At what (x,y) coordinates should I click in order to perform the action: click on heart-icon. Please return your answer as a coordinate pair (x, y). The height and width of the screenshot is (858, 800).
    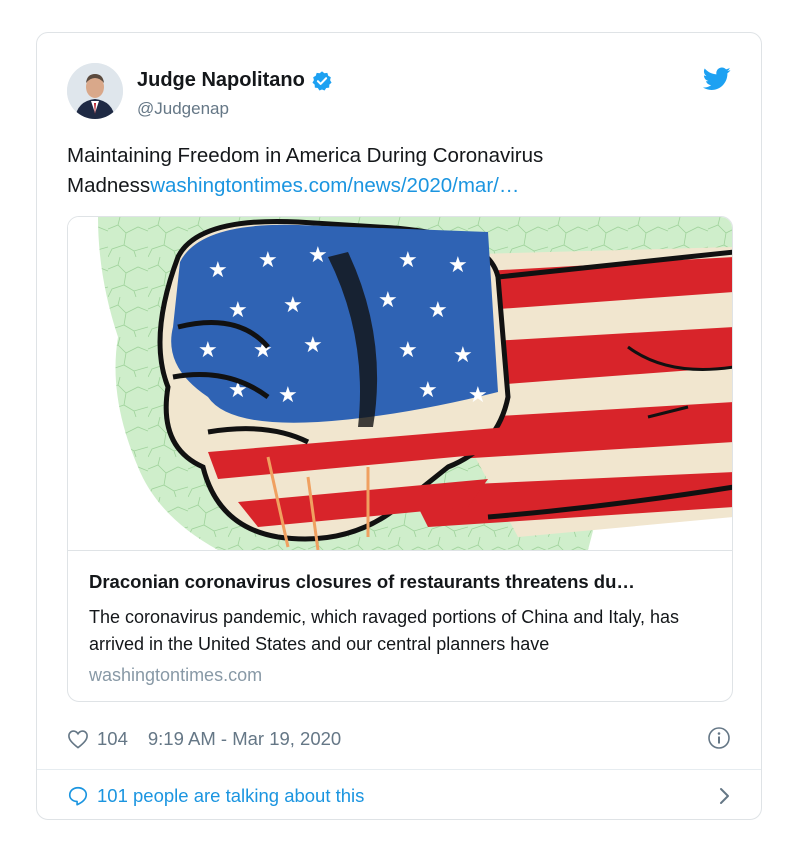
    Looking at the image, I should click on (78, 739).